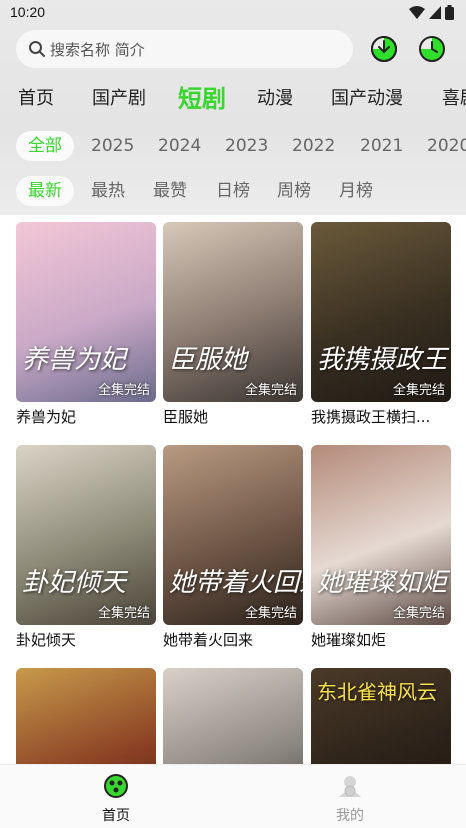 The image size is (466, 828). Describe the element at coordinates (356, 191) in the screenshot. I see `sort-chip-monthly: 月榜` at that location.